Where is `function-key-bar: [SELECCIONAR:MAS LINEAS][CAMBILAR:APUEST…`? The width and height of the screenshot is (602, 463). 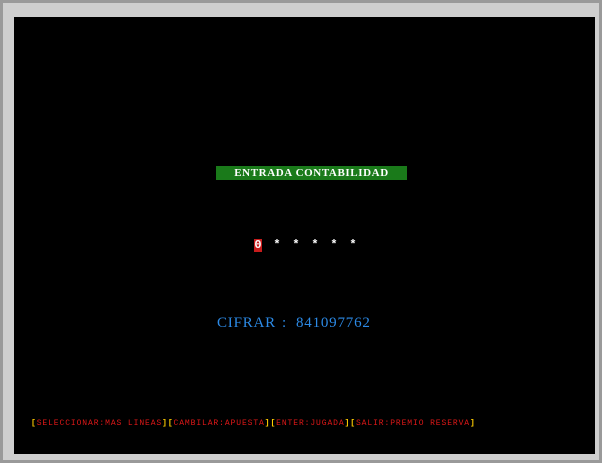 function-key-bar: [SELECCIONAR:MAS LINEAS][CAMBILAR:APUEST… is located at coordinates (253, 423).